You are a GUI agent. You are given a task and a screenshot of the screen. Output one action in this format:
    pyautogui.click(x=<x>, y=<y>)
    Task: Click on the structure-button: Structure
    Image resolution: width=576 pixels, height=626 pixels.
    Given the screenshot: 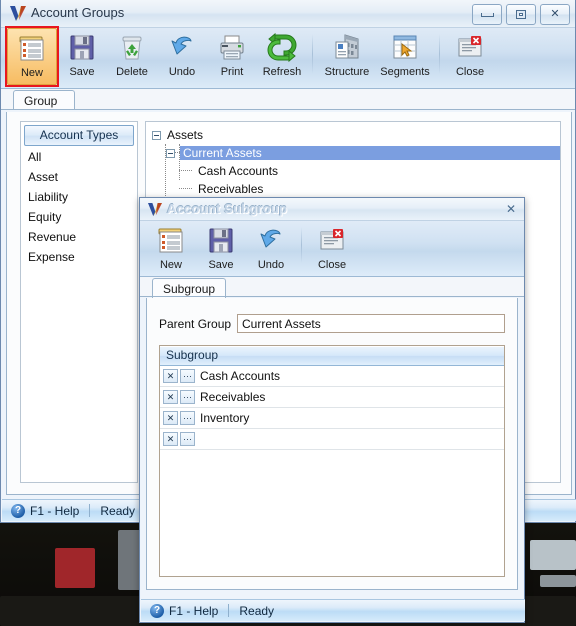 What is the action you would take?
    pyautogui.click(x=347, y=56)
    